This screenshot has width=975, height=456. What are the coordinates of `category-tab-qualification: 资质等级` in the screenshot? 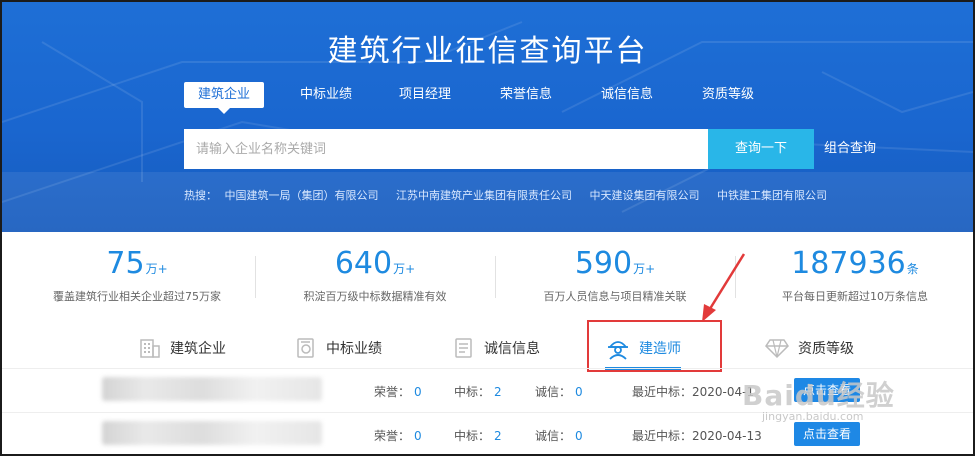 It's located at (809, 348).